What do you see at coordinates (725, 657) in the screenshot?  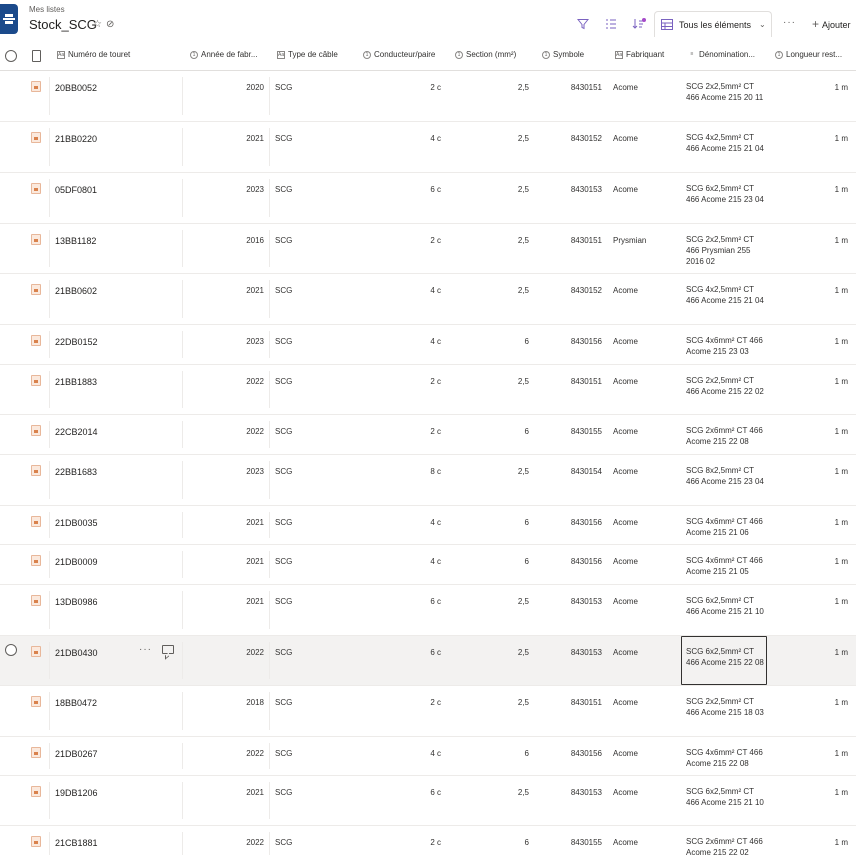 I see `cell-denomination: SCG 6x2,5mm² CT 466 Acome 215 22 08` at bounding box center [725, 657].